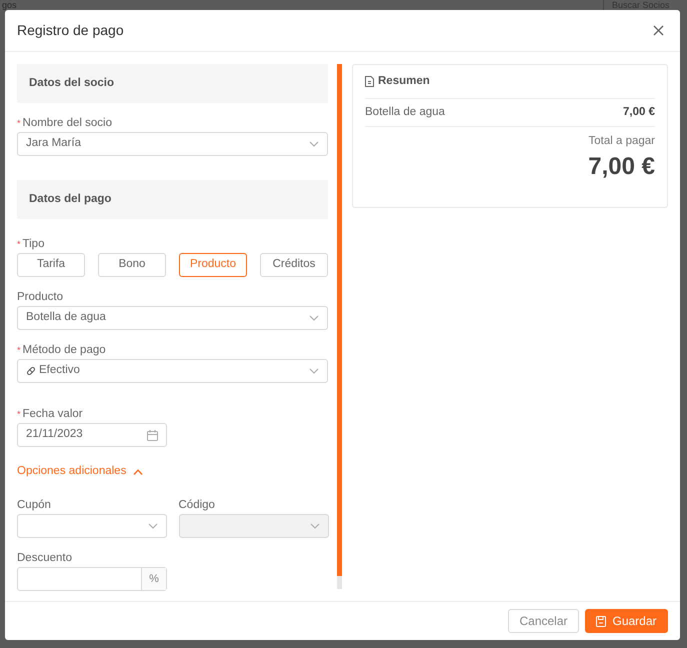 Image resolution: width=687 pixels, height=648 pixels. I want to click on close-icon, so click(658, 30).